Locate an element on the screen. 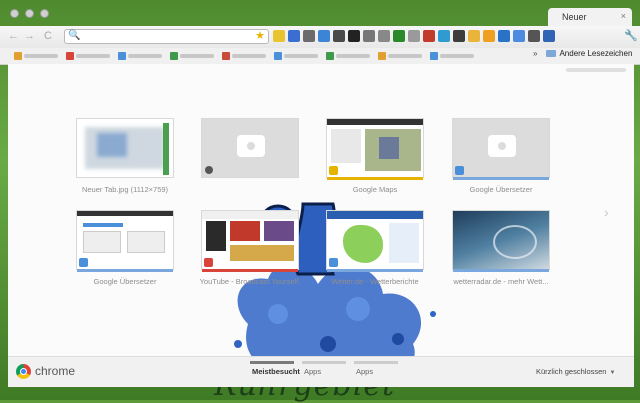 This screenshot has width=640, height=403. ext-19-icon is located at coordinates (549, 36).